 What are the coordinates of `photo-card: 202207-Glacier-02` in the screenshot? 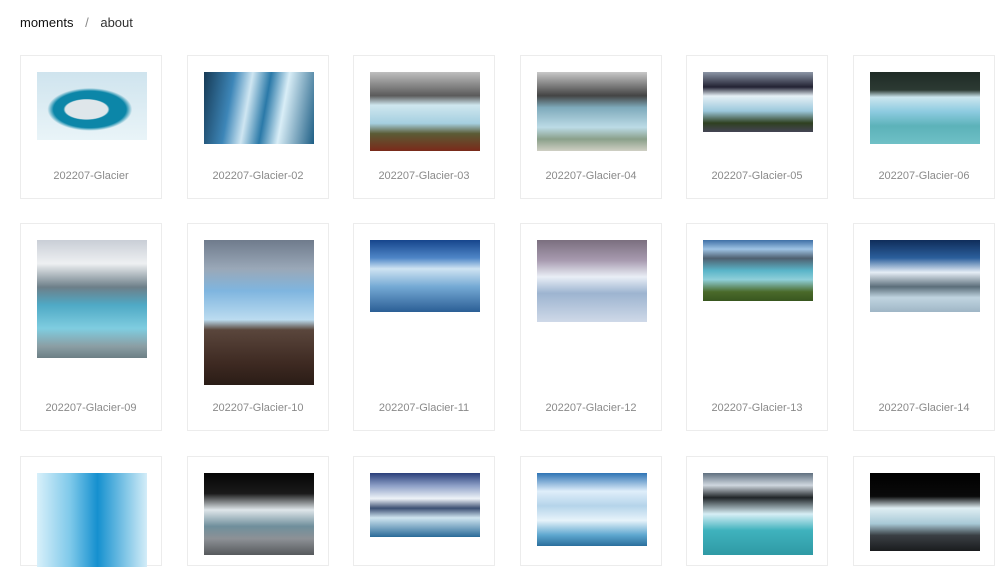 It's located at (258, 127).